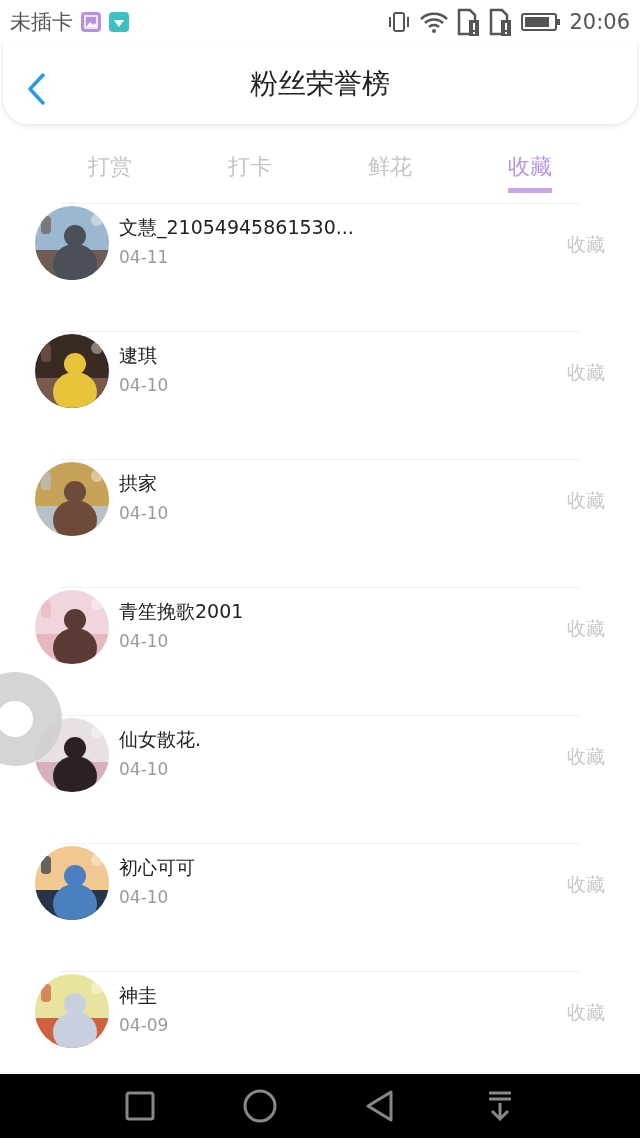 The image size is (640, 1138). Describe the element at coordinates (434, 22) in the screenshot. I see `wifi-icon` at that location.